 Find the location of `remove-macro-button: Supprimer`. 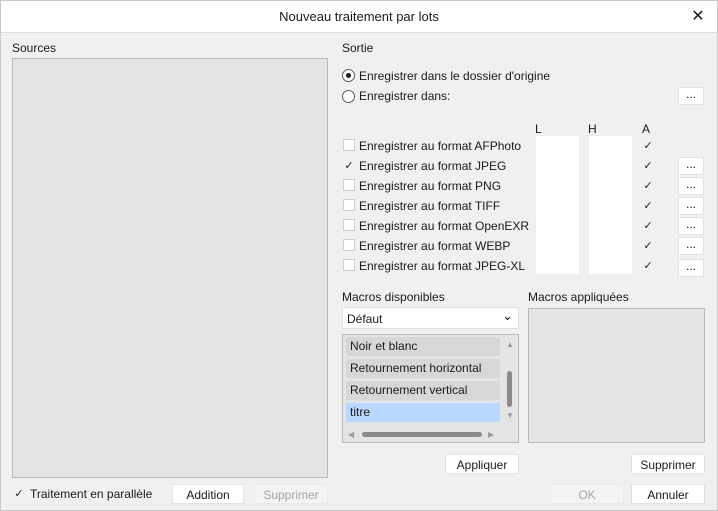

remove-macro-button: Supprimer is located at coordinates (668, 464).